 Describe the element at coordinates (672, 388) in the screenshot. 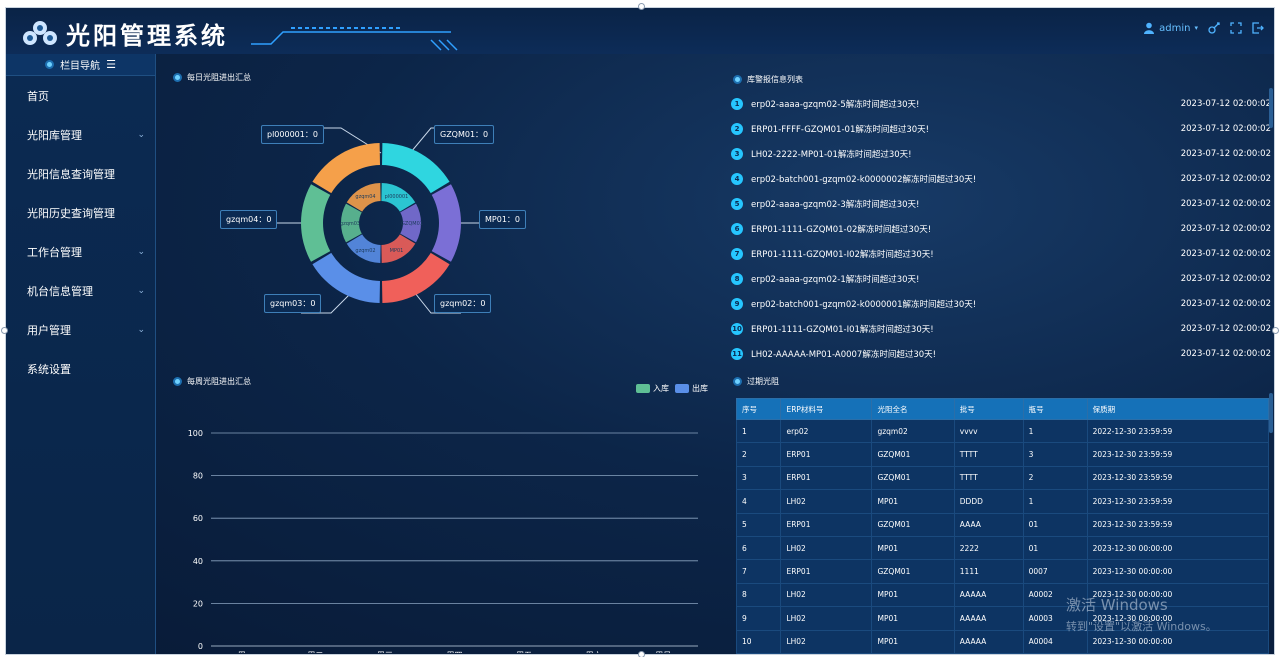

I see `weekly-legend: 入库 出库` at that location.